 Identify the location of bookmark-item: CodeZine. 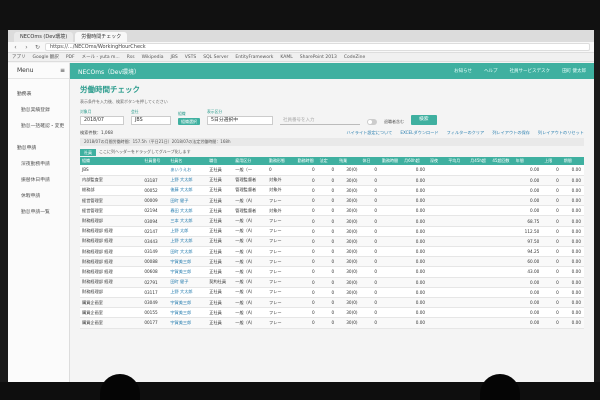
(354, 57).